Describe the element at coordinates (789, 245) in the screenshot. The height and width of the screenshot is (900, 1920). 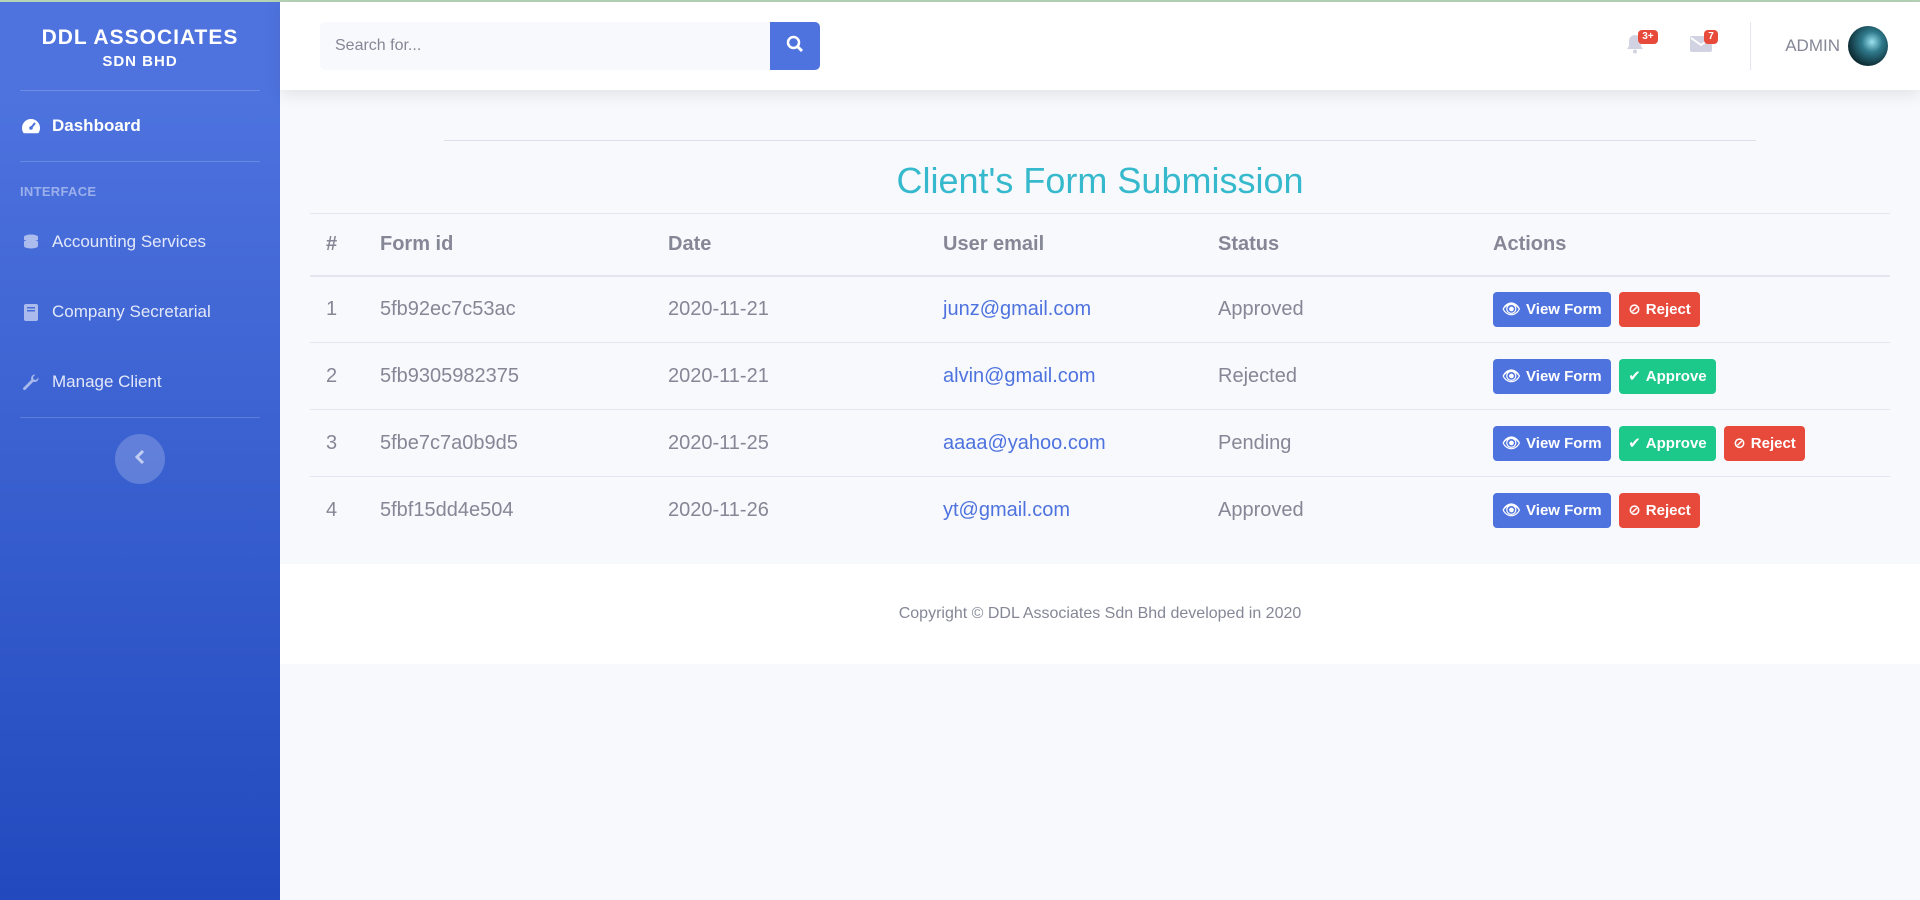
I see `column-header: Date` at that location.